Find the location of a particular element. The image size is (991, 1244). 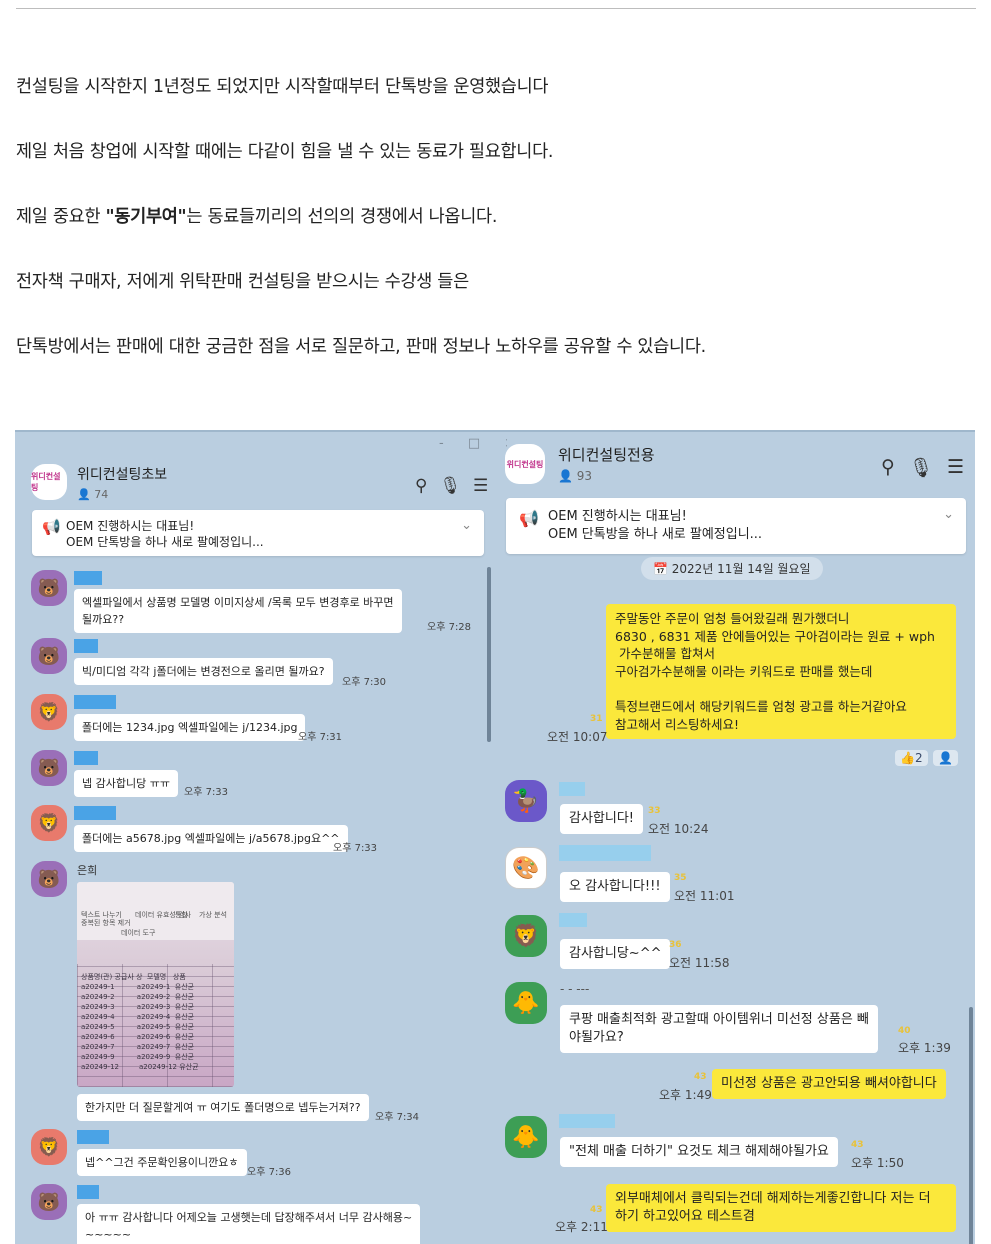

message-time: 오후 7:30 is located at coordinates (364, 682).